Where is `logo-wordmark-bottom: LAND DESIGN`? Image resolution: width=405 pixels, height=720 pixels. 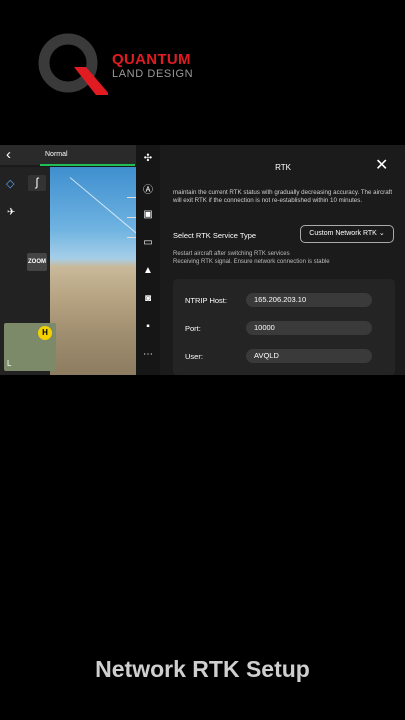
logo-wordmark-bottom: LAND DESIGN is located at coordinates (153, 74).